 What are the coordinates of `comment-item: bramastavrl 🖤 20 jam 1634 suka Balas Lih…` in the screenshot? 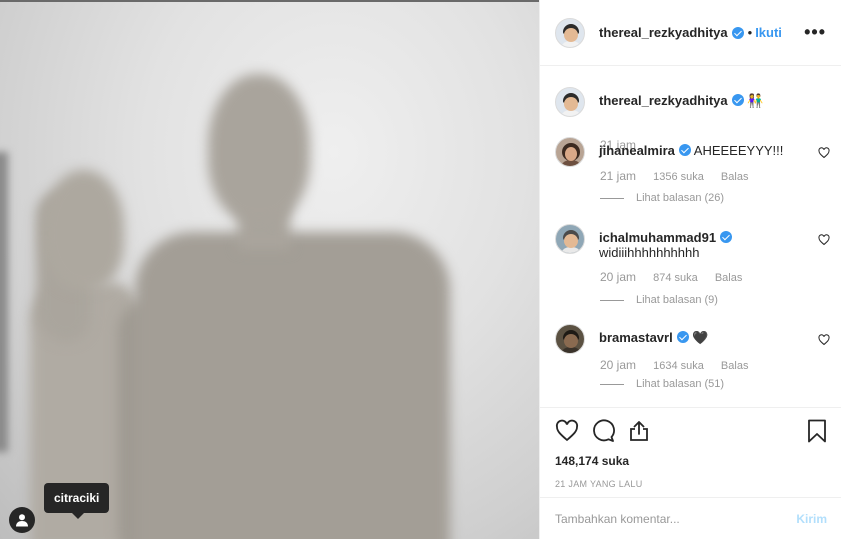 It's located at (692, 357).